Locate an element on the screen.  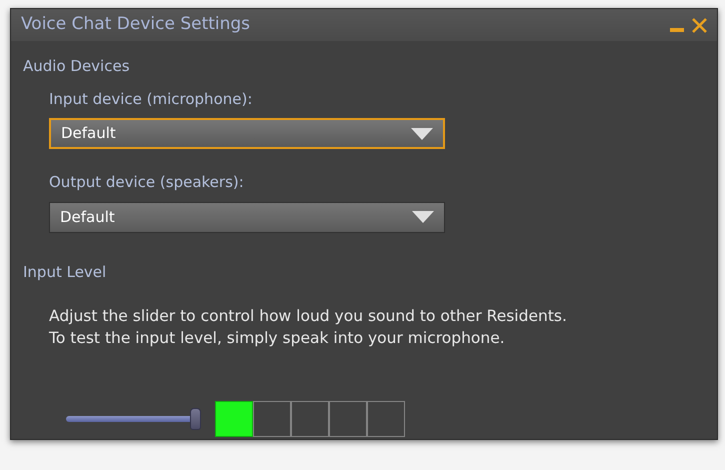
close-icon is located at coordinates (699, 25).